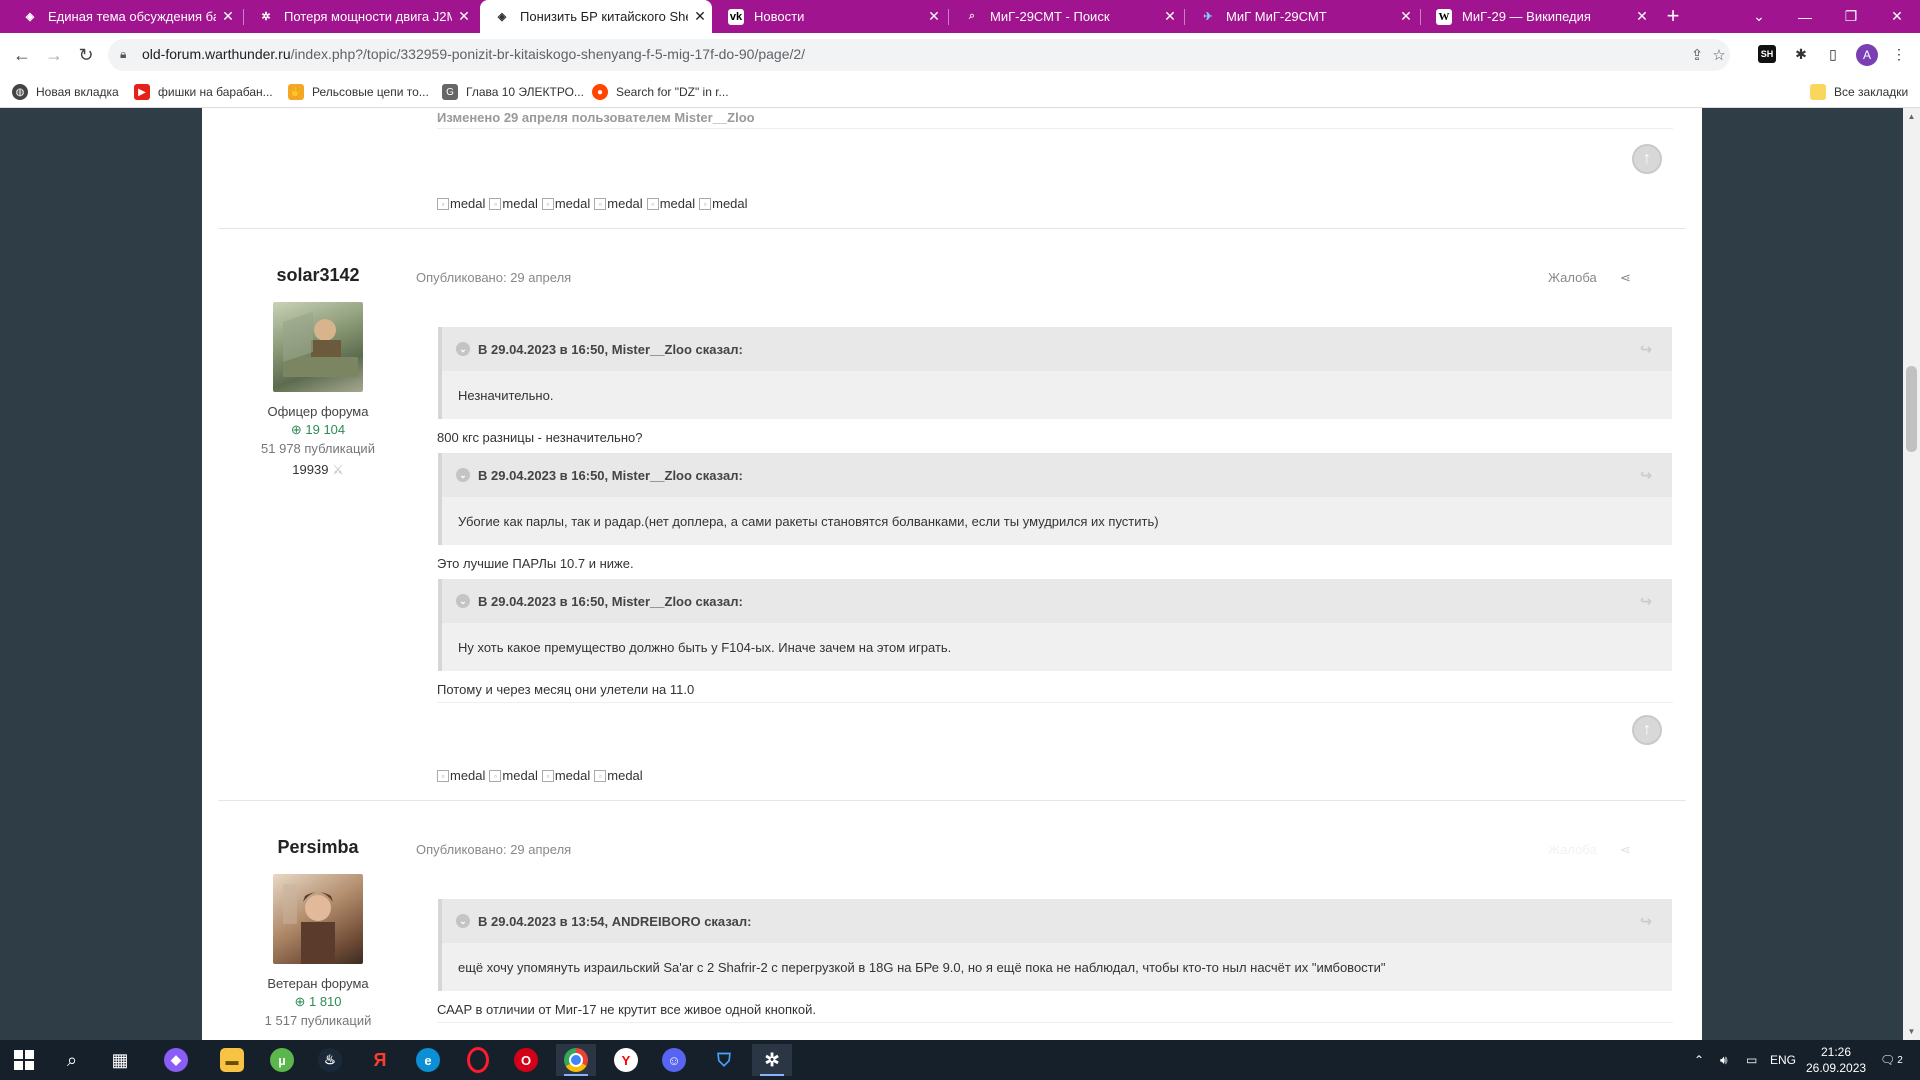 The image size is (1920, 1080). What do you see at coordinates (596, 16) in the screenshot?
I see `tab-3-active: ◈ Понизить БР китайского Sheny ✕` at bounding box center [596, 16].